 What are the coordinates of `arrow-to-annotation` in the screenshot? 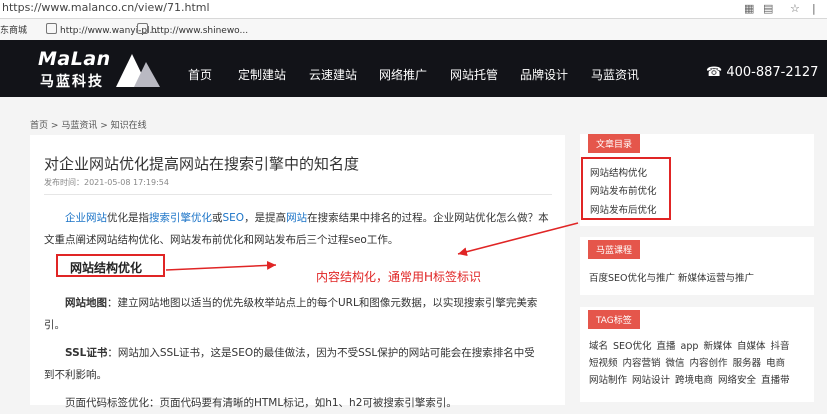 It's located at (221, 265).